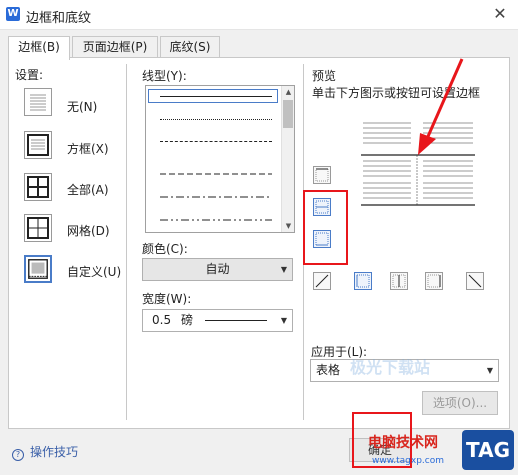 This screenshot has height=475, width=518. Describe the element at coordinates (82, 106) in the screenshot. I see `setting-none-label: 无(N)` at that location.